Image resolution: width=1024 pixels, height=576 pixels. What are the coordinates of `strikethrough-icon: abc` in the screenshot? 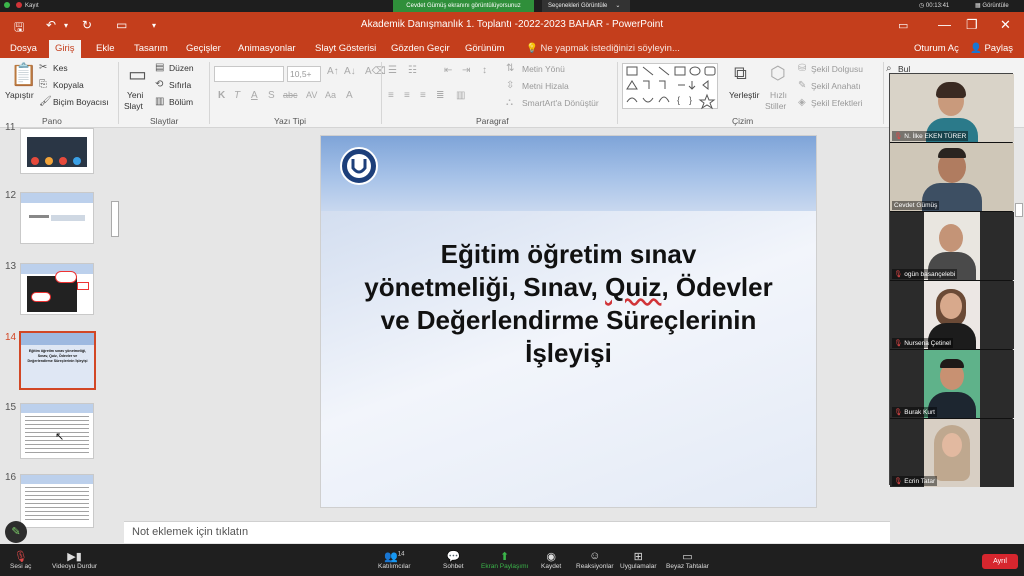 It's located at (290, 95).